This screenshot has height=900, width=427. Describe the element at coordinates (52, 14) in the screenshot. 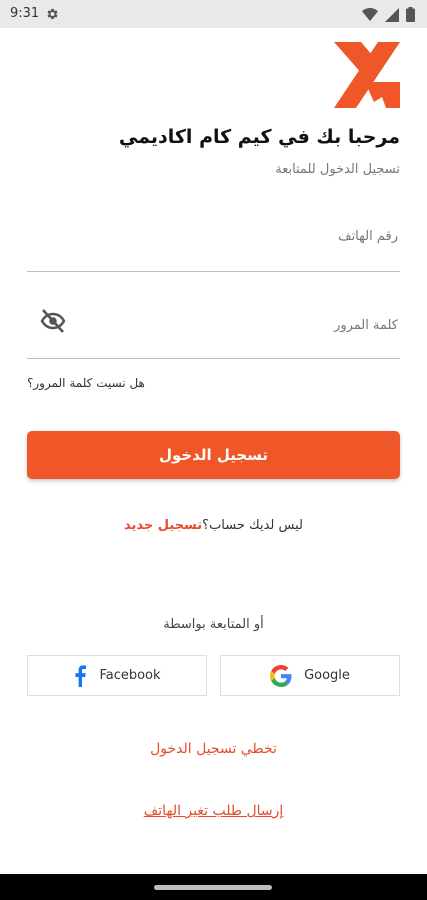

I see `gear-icon` at that location.